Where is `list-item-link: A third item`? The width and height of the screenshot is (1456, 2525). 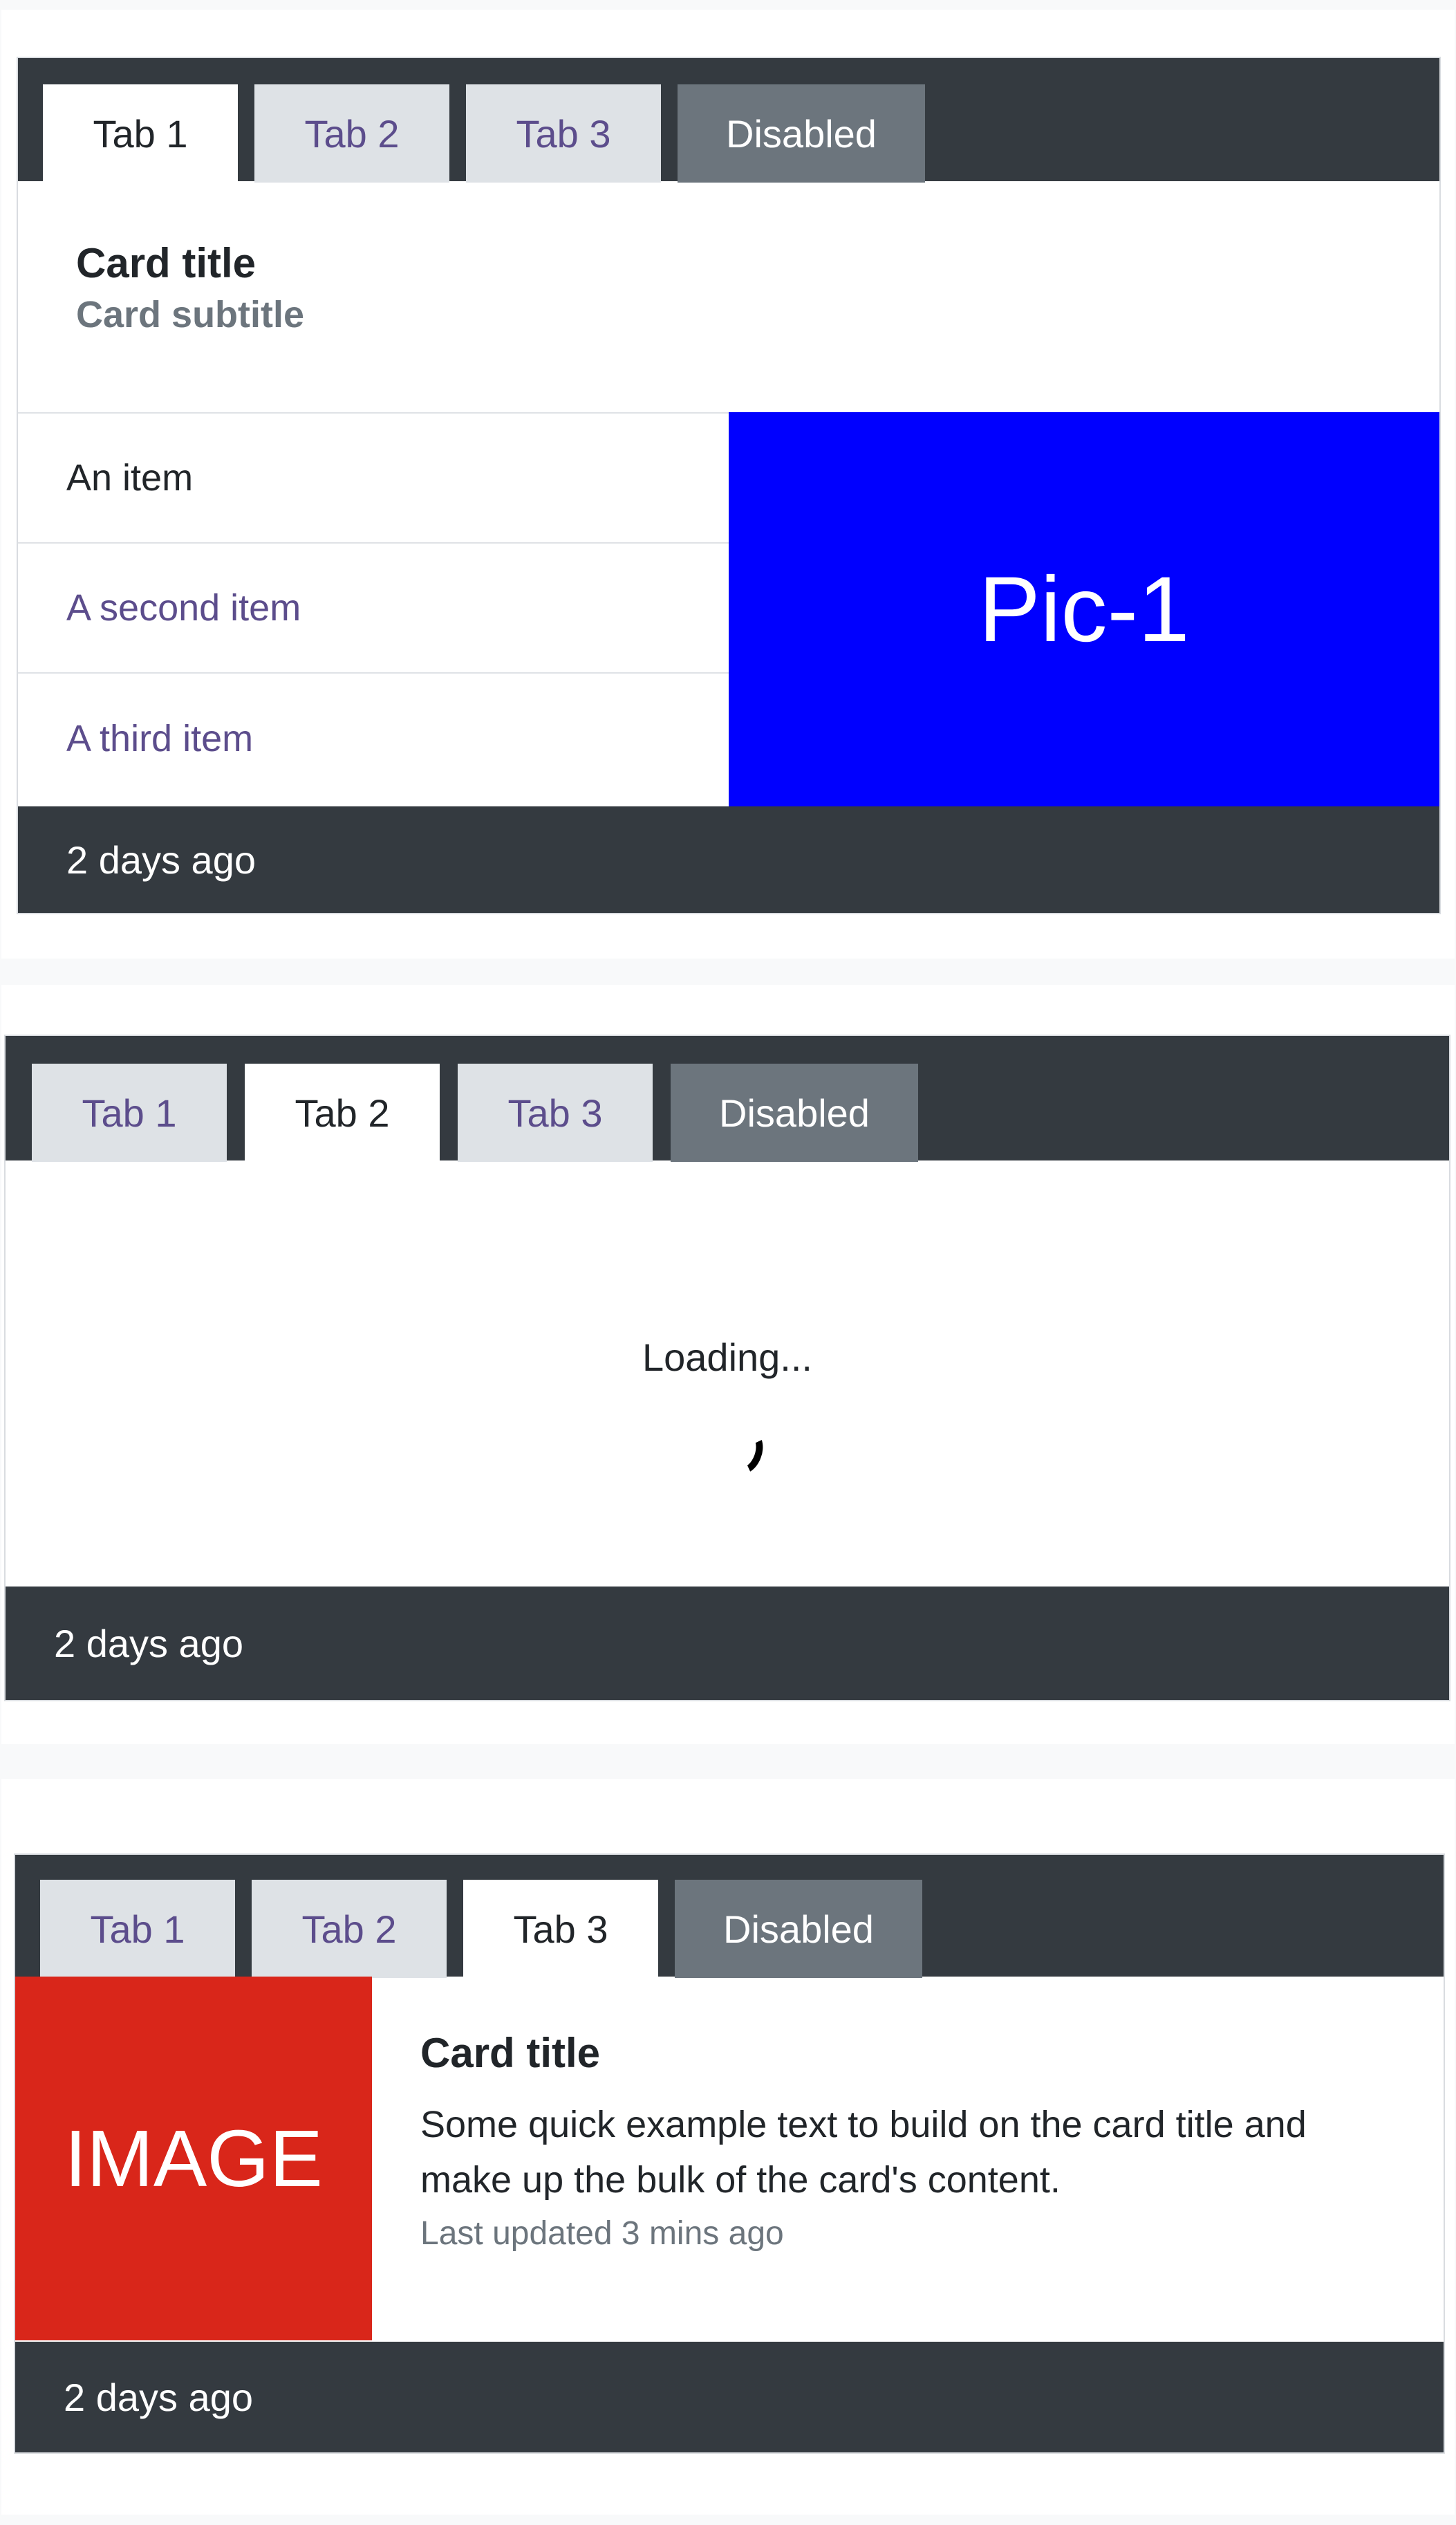
list-item-link: A third item is located at coordinates (373, 739).